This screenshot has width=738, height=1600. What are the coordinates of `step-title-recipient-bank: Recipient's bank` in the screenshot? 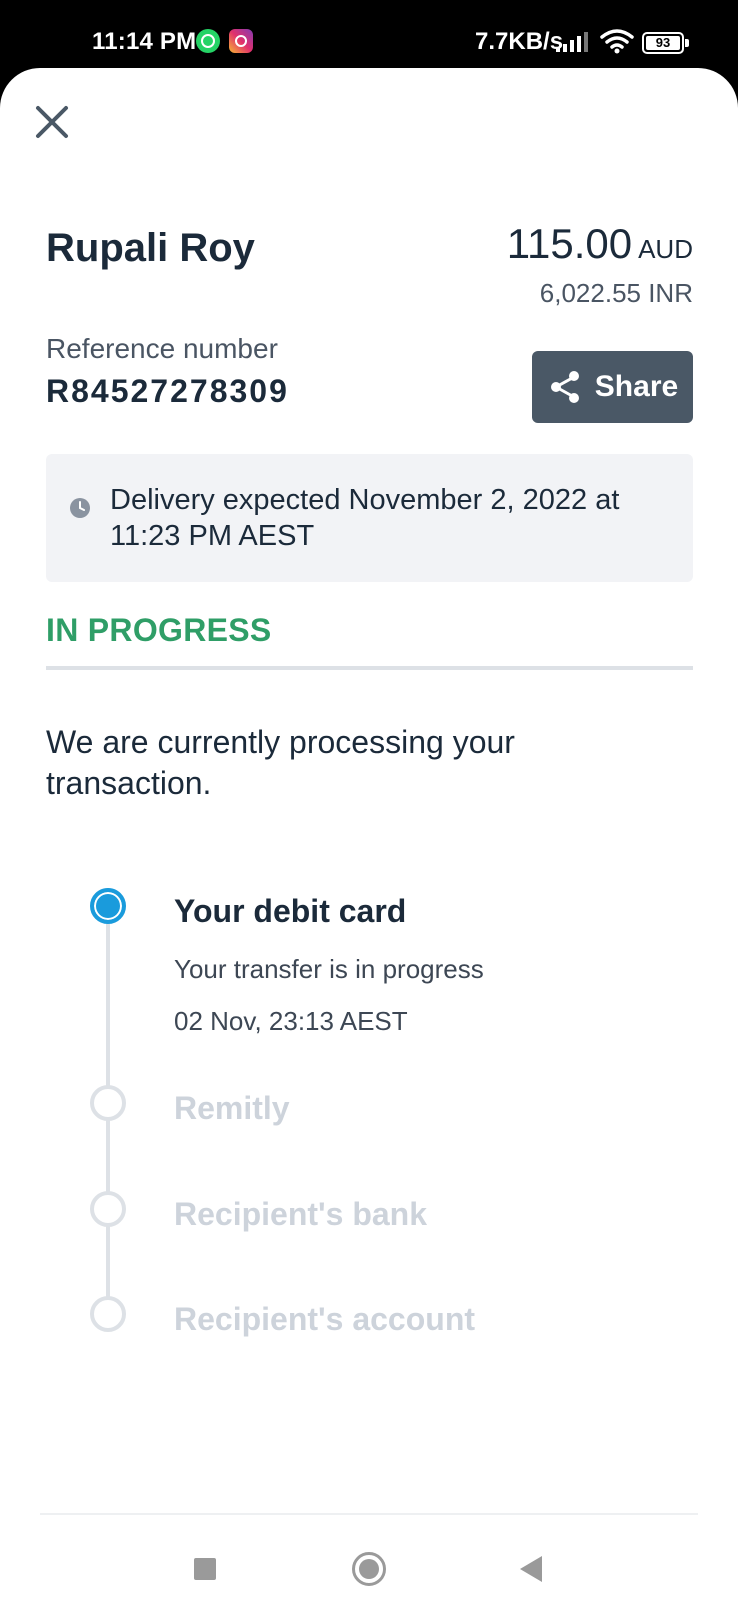 It's located at (301, 1214).